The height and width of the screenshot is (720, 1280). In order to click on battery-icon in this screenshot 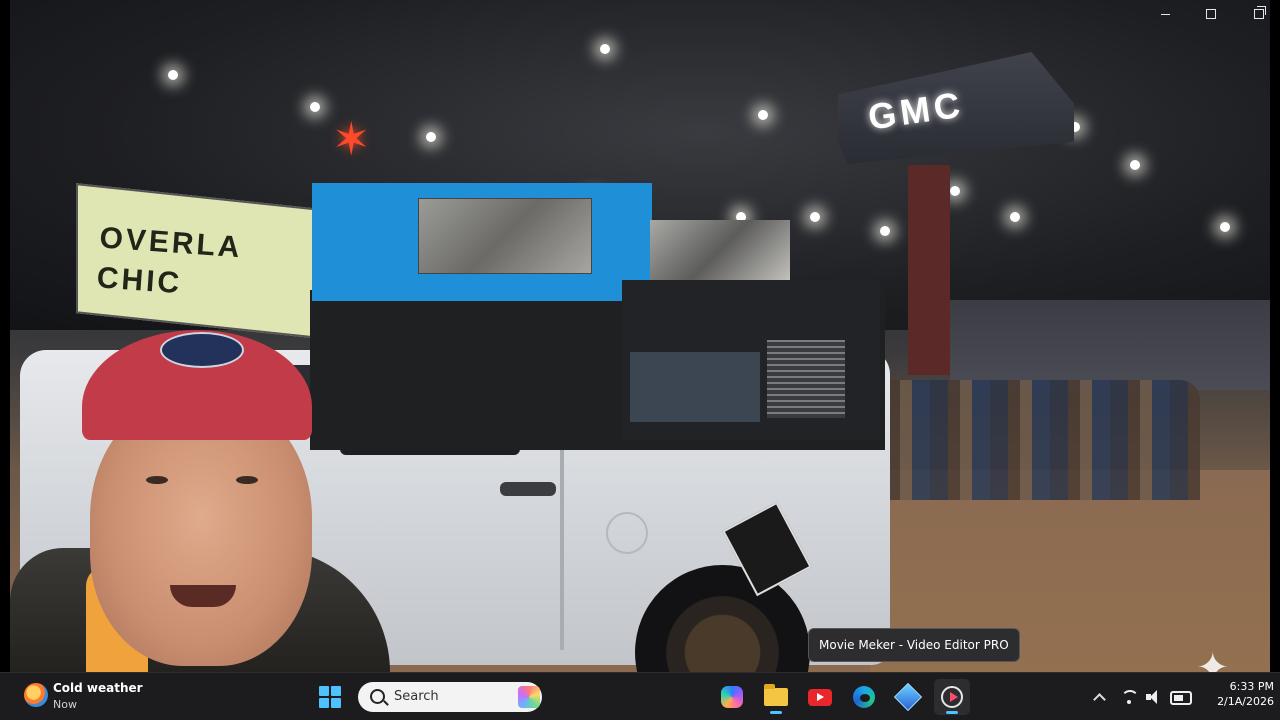, I will do `click(1181, 698)`.